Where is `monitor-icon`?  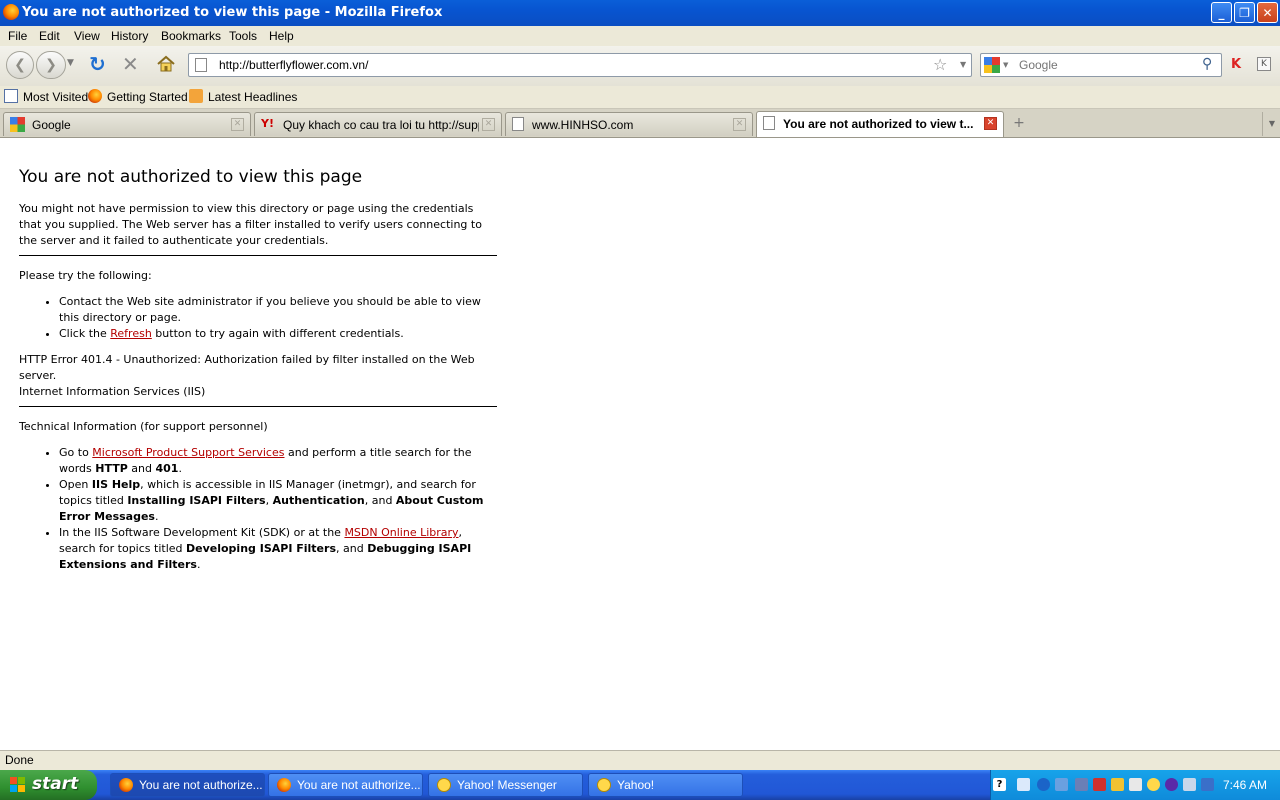 monitor-icon is located at coordinates (1207, 784).